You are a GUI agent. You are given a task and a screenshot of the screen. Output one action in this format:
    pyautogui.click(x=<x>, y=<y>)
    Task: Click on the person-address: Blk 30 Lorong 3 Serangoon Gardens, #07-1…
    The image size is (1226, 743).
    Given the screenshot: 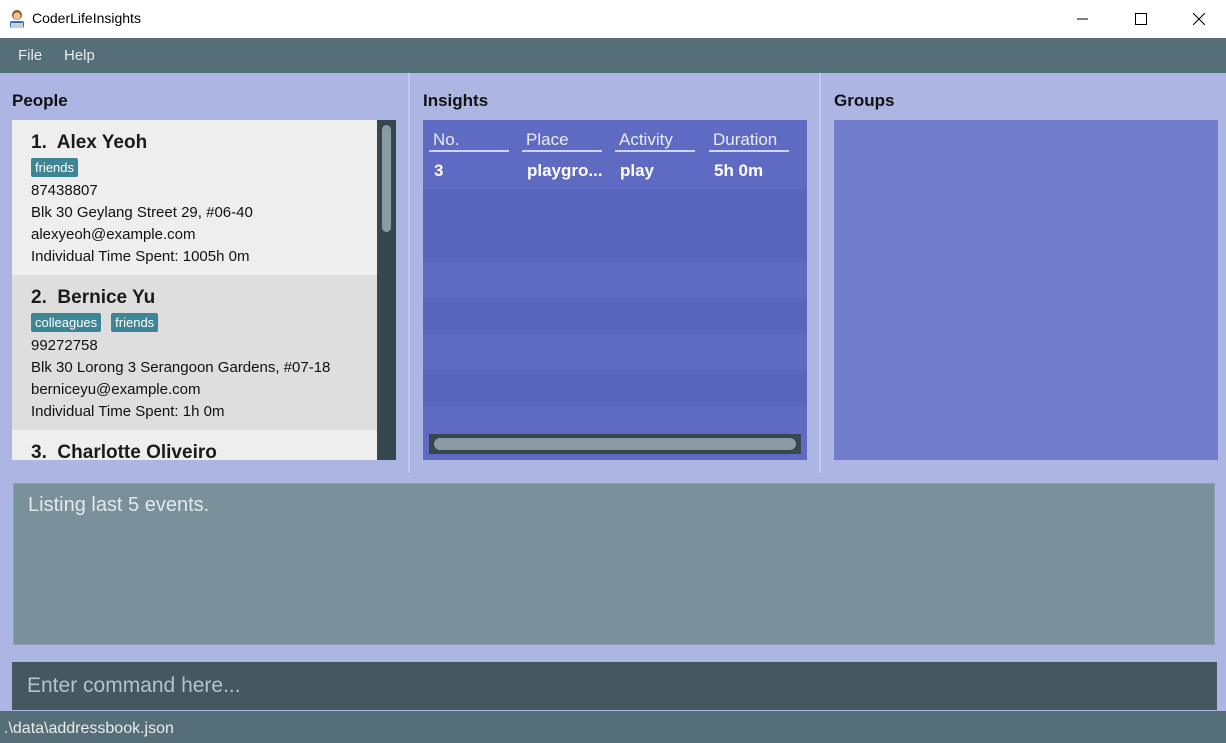 What is the action you would take?
    pyautogui.click(x=181, y=367)
    